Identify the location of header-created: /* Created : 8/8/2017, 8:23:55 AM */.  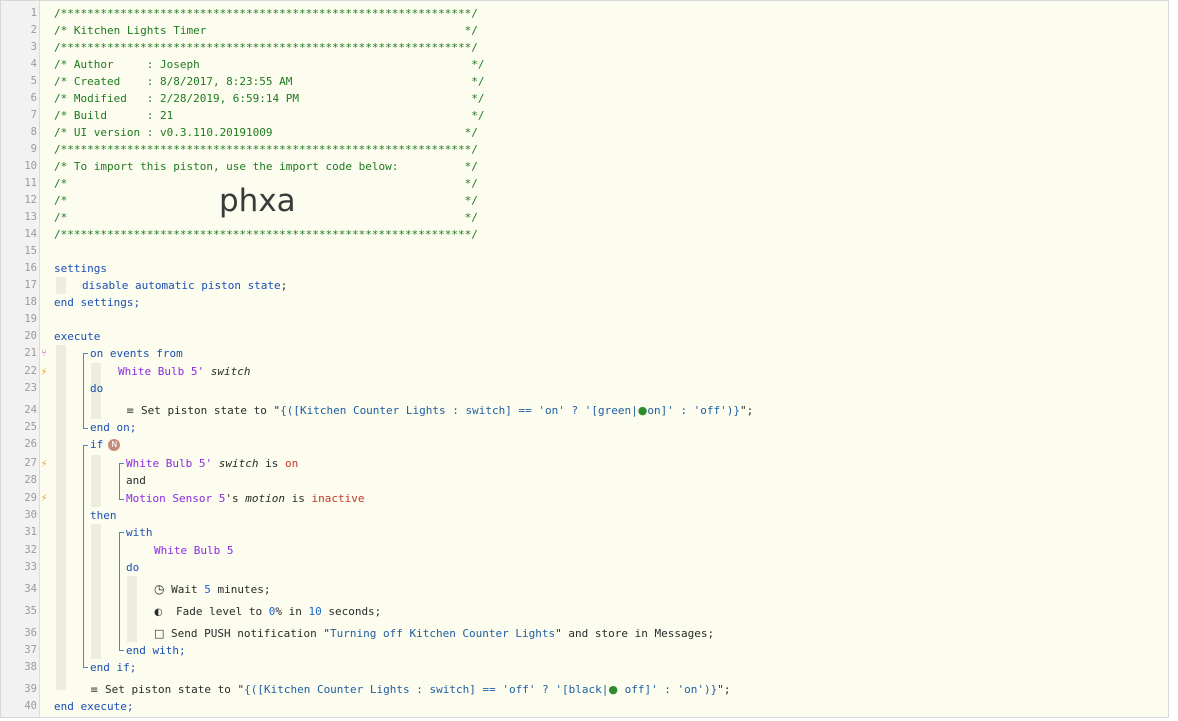
(269, 81).